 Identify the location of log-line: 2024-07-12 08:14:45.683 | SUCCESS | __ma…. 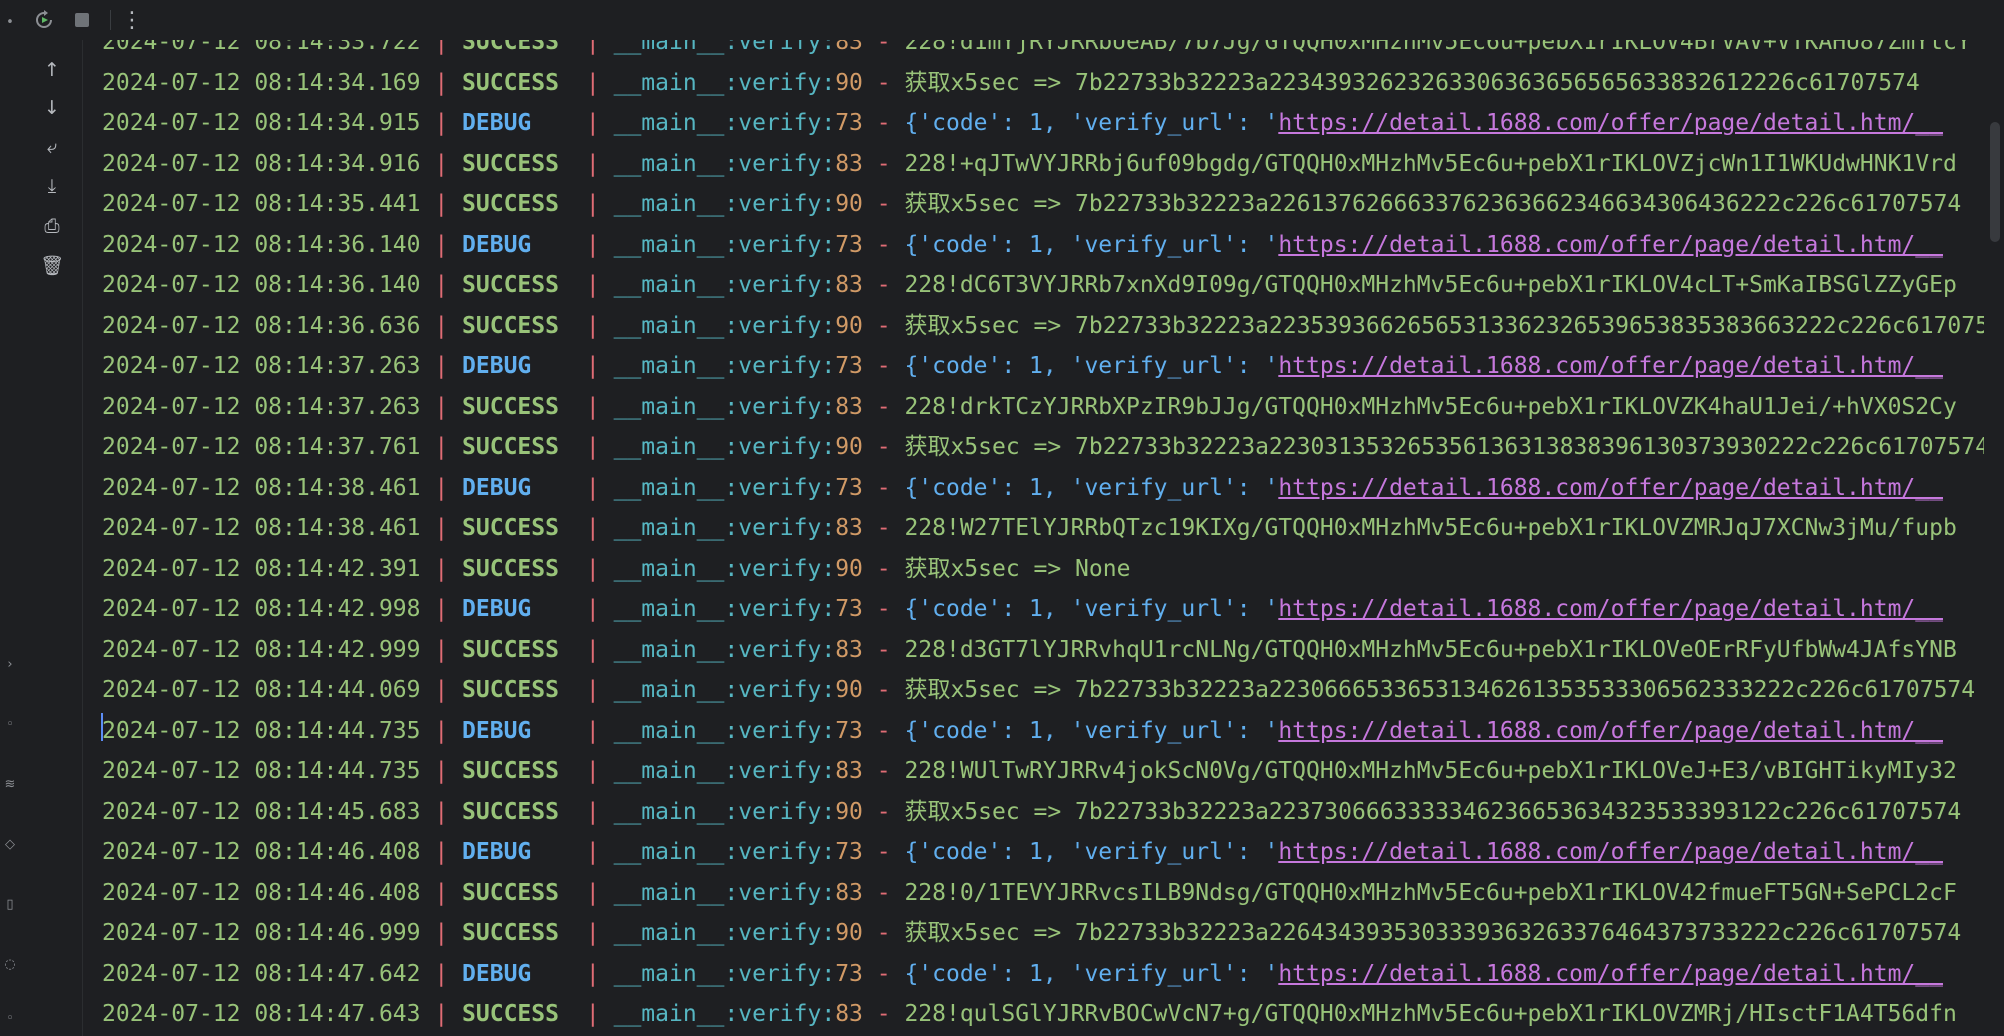
(1043, 812).